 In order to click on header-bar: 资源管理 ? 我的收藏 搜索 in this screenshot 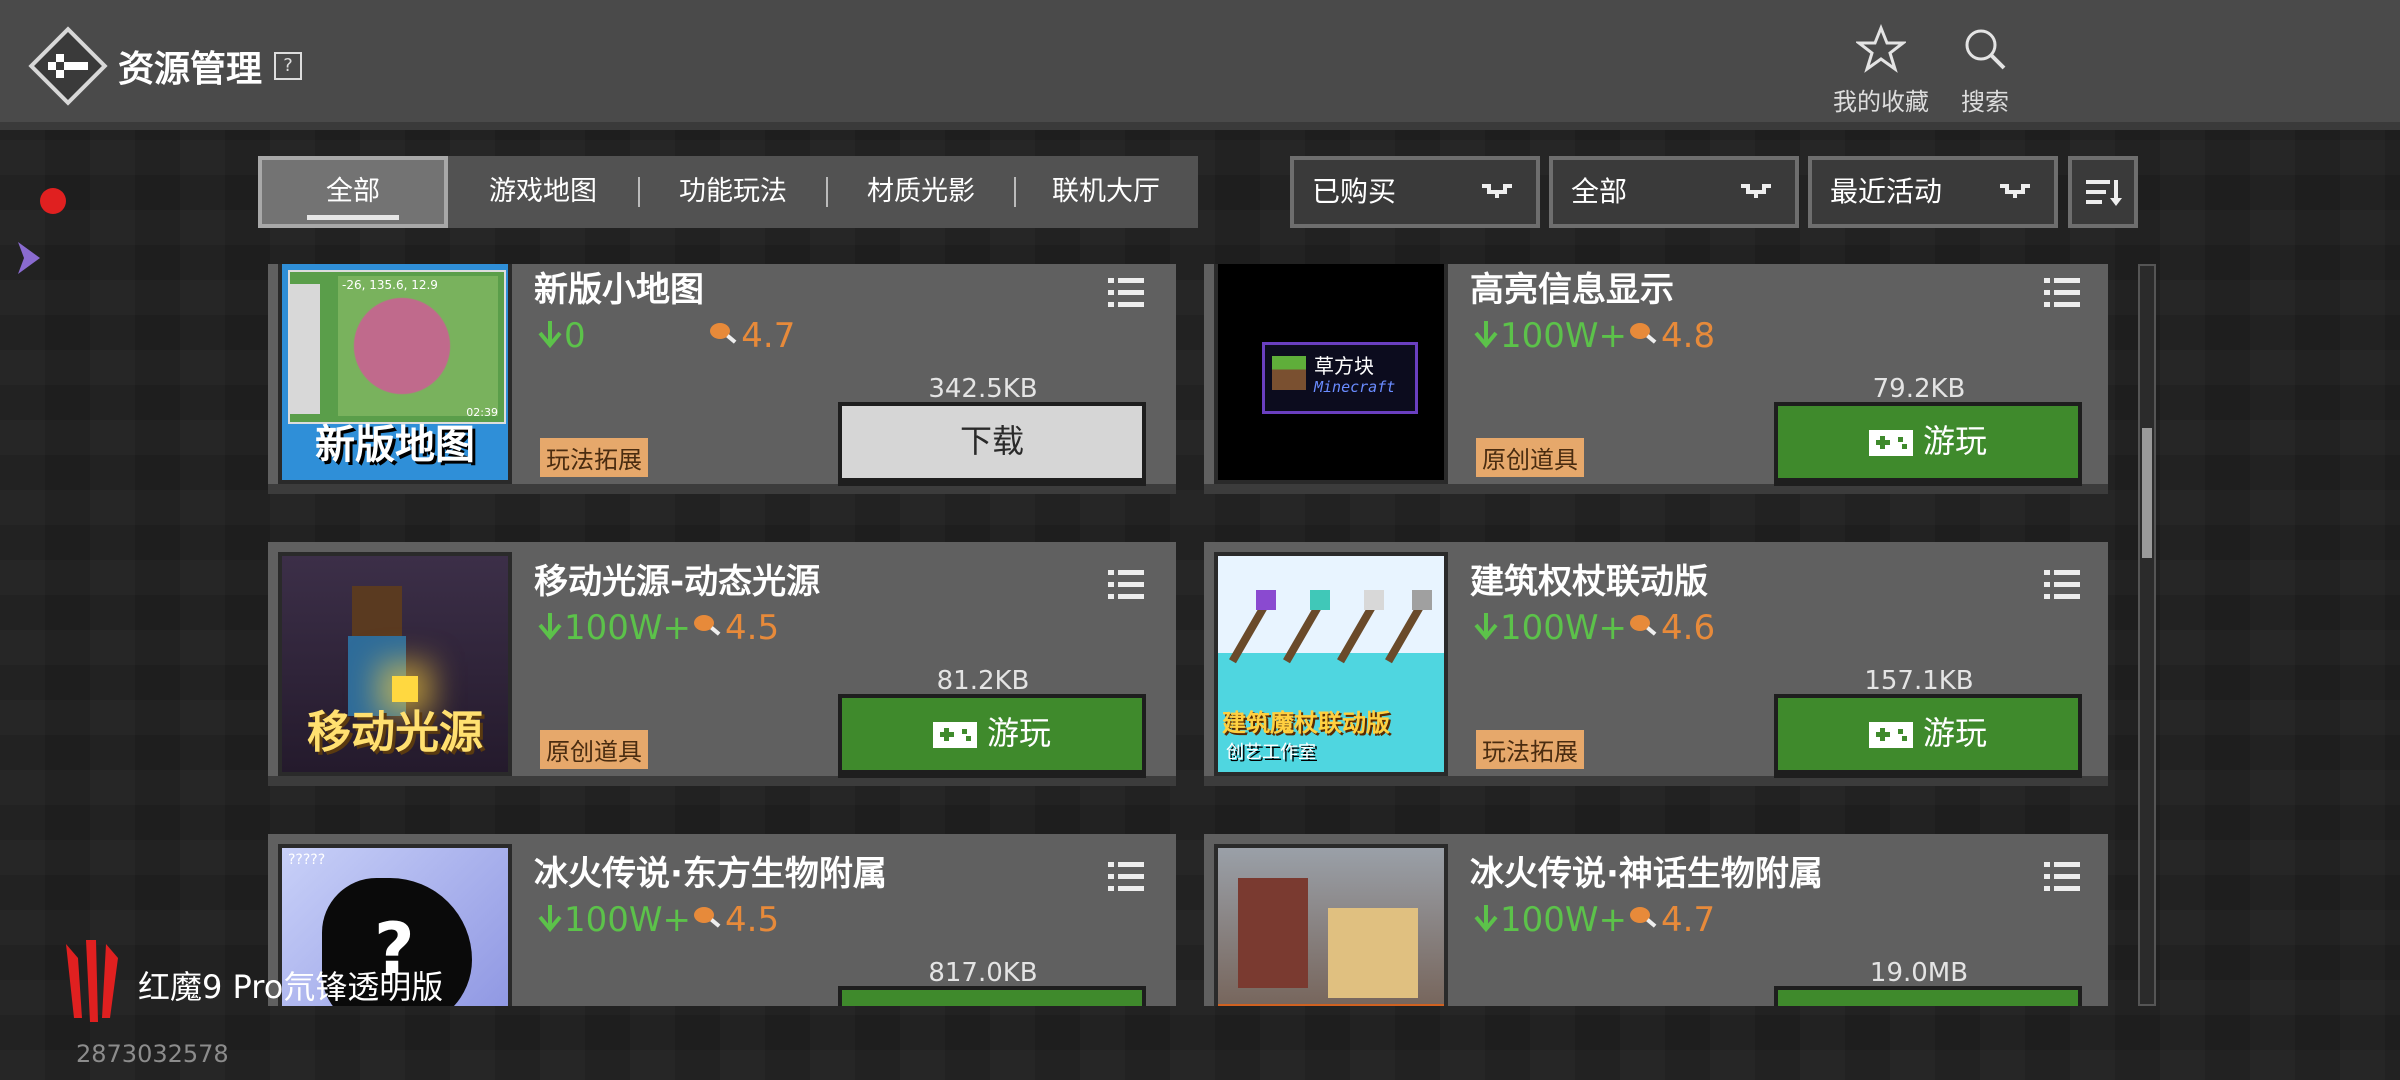, I will do `click(1200, 65)`.